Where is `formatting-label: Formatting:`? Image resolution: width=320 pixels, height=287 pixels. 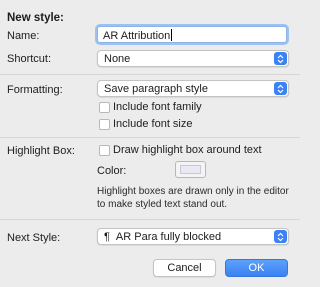
formatting-label: Formatting: is located at coordinates (35, 90).